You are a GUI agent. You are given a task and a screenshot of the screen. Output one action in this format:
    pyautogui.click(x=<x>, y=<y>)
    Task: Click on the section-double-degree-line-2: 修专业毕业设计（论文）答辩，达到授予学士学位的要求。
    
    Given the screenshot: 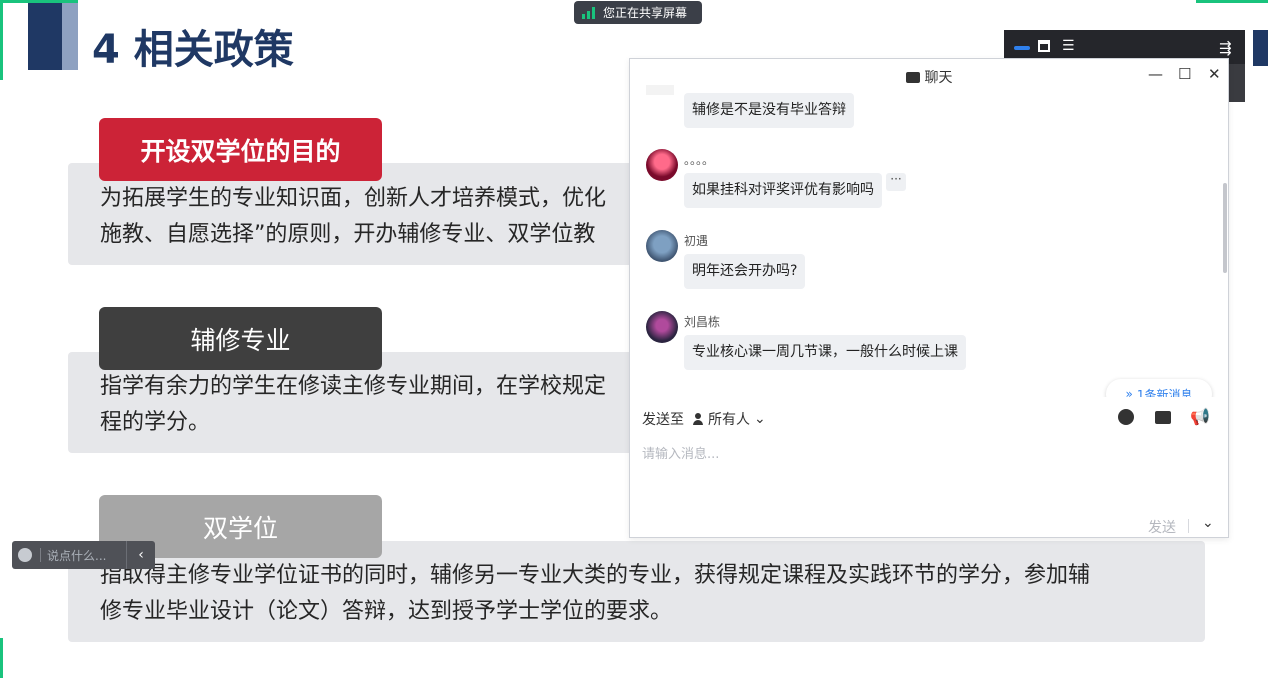 What is the action you would take?
    pyautogui.click(x=386, y=611)
    